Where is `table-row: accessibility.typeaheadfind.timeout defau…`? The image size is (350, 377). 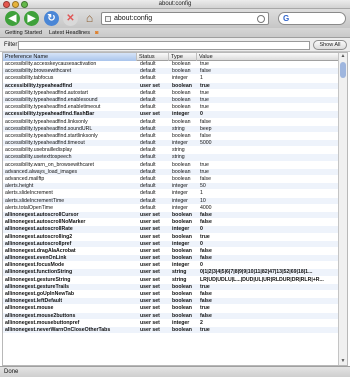
table-row: accessibility.typeaheadfind.timeout defau… is located at coordinates (171, 144).